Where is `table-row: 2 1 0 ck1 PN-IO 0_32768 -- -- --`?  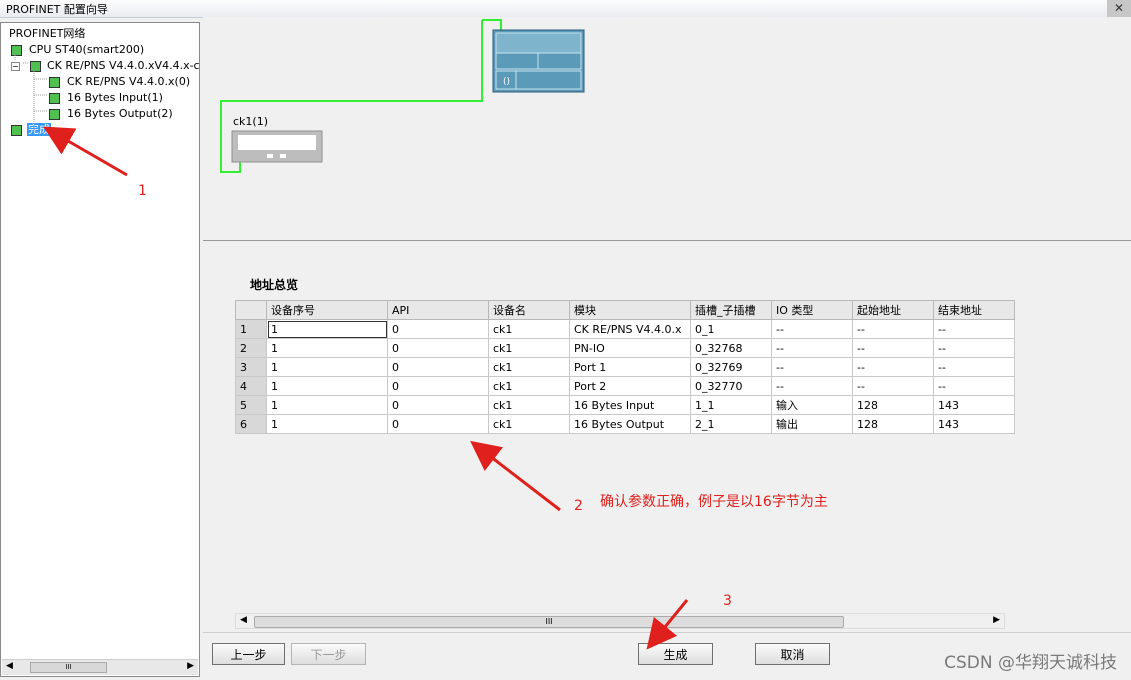 table-row: 2 1 0 ck1 PN-IO 0_32768 -- -- -- is located at coordinates (625, 348).